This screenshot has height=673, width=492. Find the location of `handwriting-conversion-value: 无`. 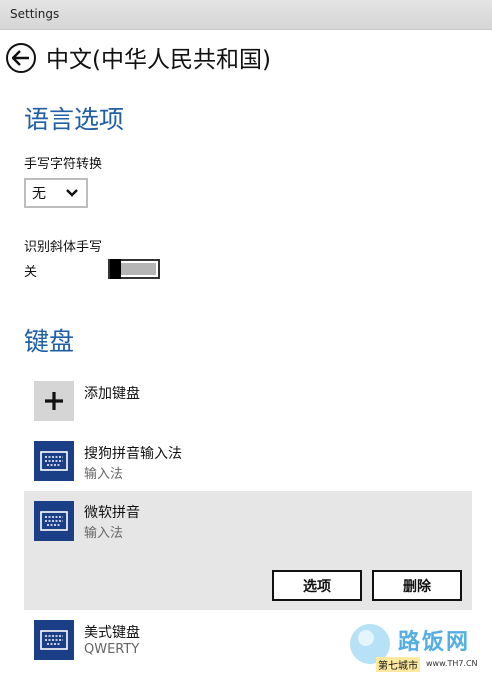

handwriting-conversion-value: 无 is located at coordinates (39, 194).